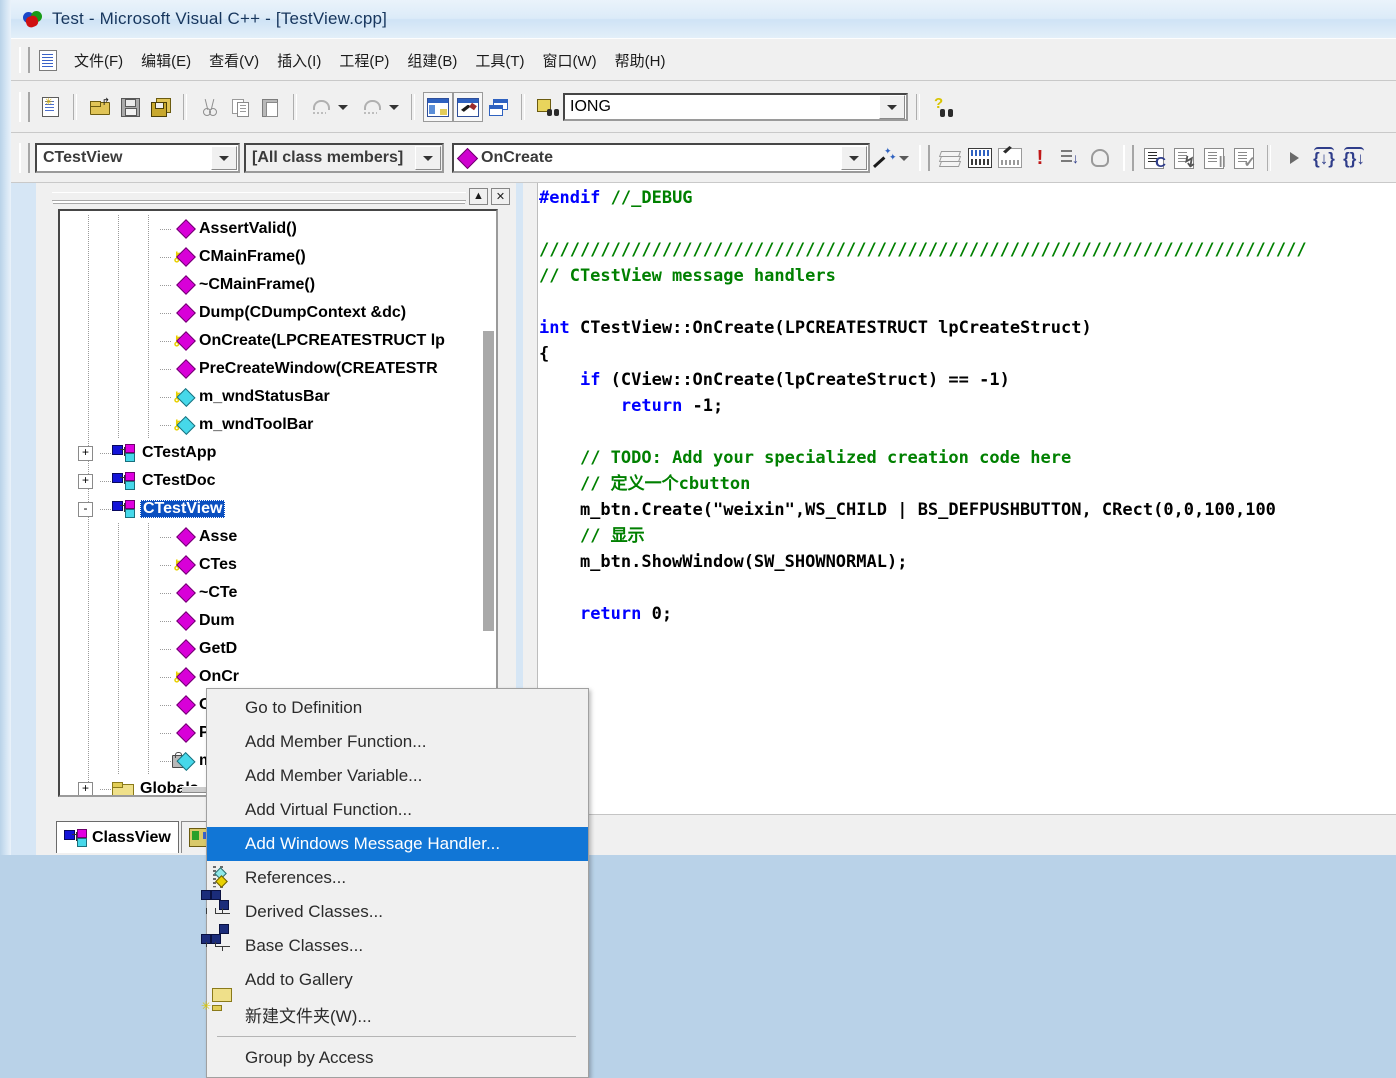  I want to click on window-list-button, so click(498, 107).